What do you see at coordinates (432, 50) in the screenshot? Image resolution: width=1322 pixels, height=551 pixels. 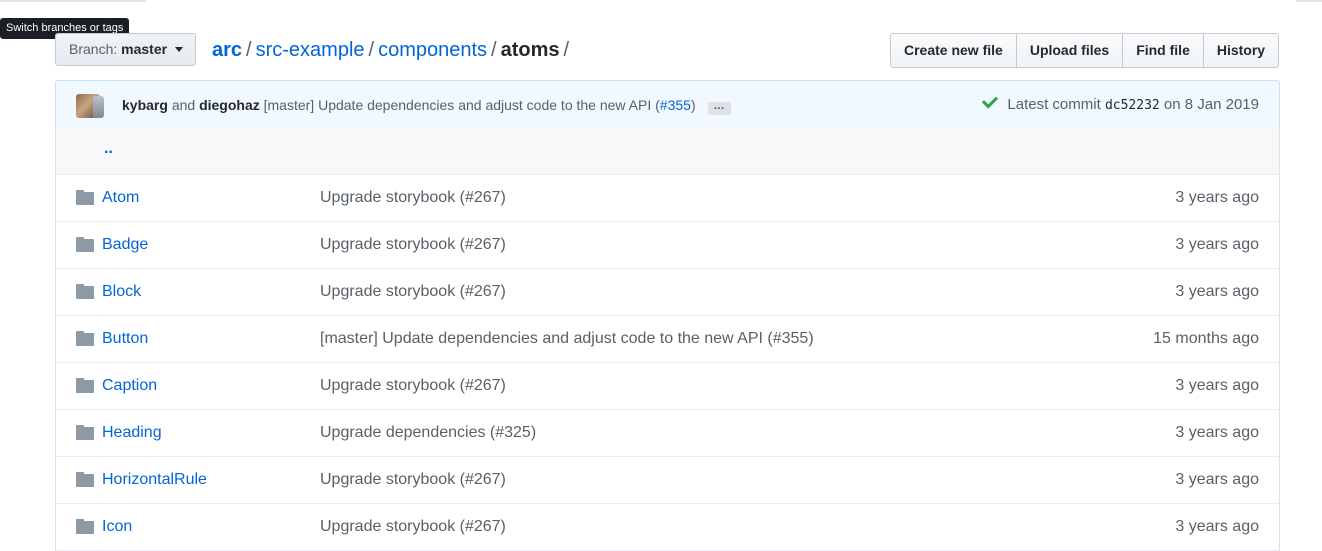 I see `breadcrumb-link-components: components` at bounding box center [432, 50].